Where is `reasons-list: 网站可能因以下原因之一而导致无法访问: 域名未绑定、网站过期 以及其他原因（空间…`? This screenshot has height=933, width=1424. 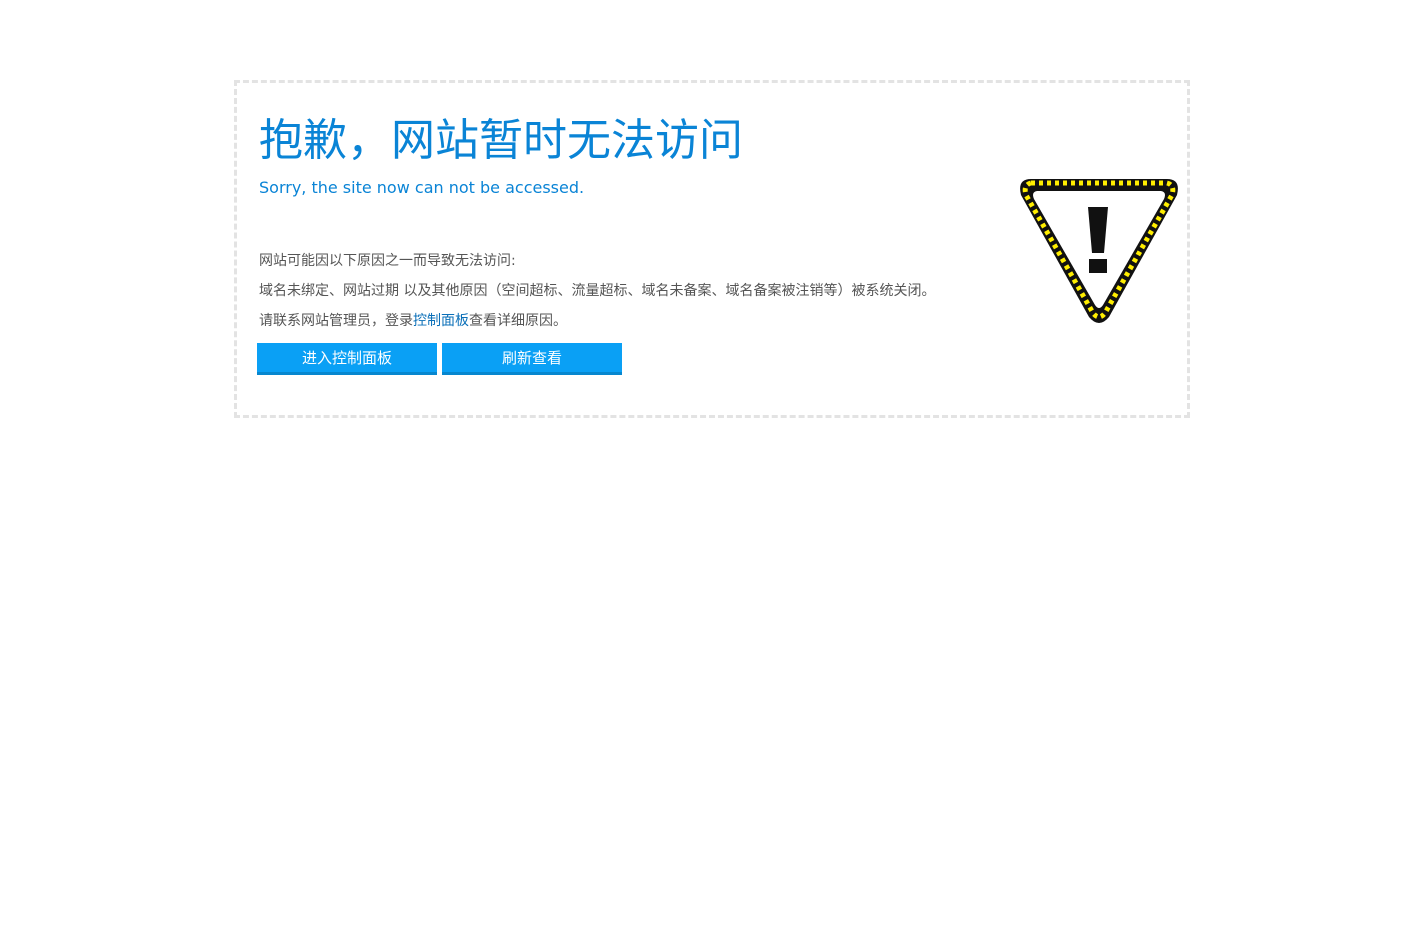 reasons-list: 网站可能因以下原因之一而导致无法访问: 域名未绑定、网站过期 以及其他原因（空间… is located at coordinates (597, 291).